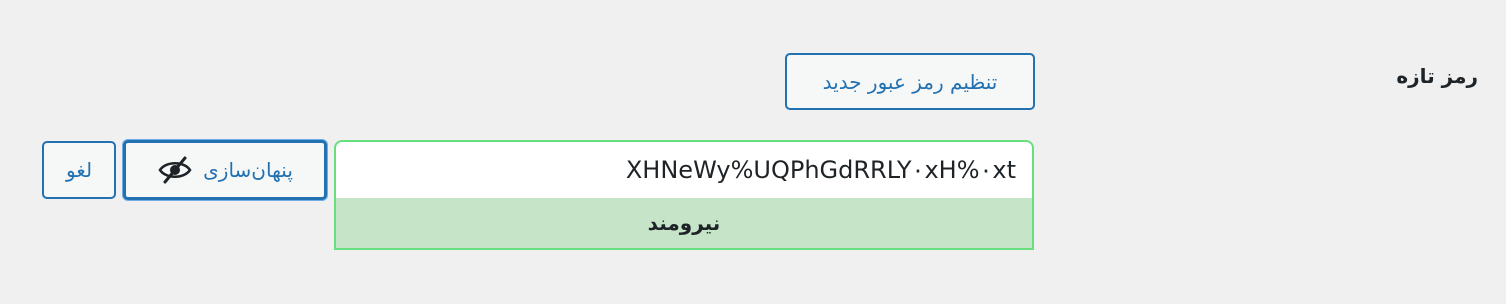  I want to click on password-input, so click(684, 170).